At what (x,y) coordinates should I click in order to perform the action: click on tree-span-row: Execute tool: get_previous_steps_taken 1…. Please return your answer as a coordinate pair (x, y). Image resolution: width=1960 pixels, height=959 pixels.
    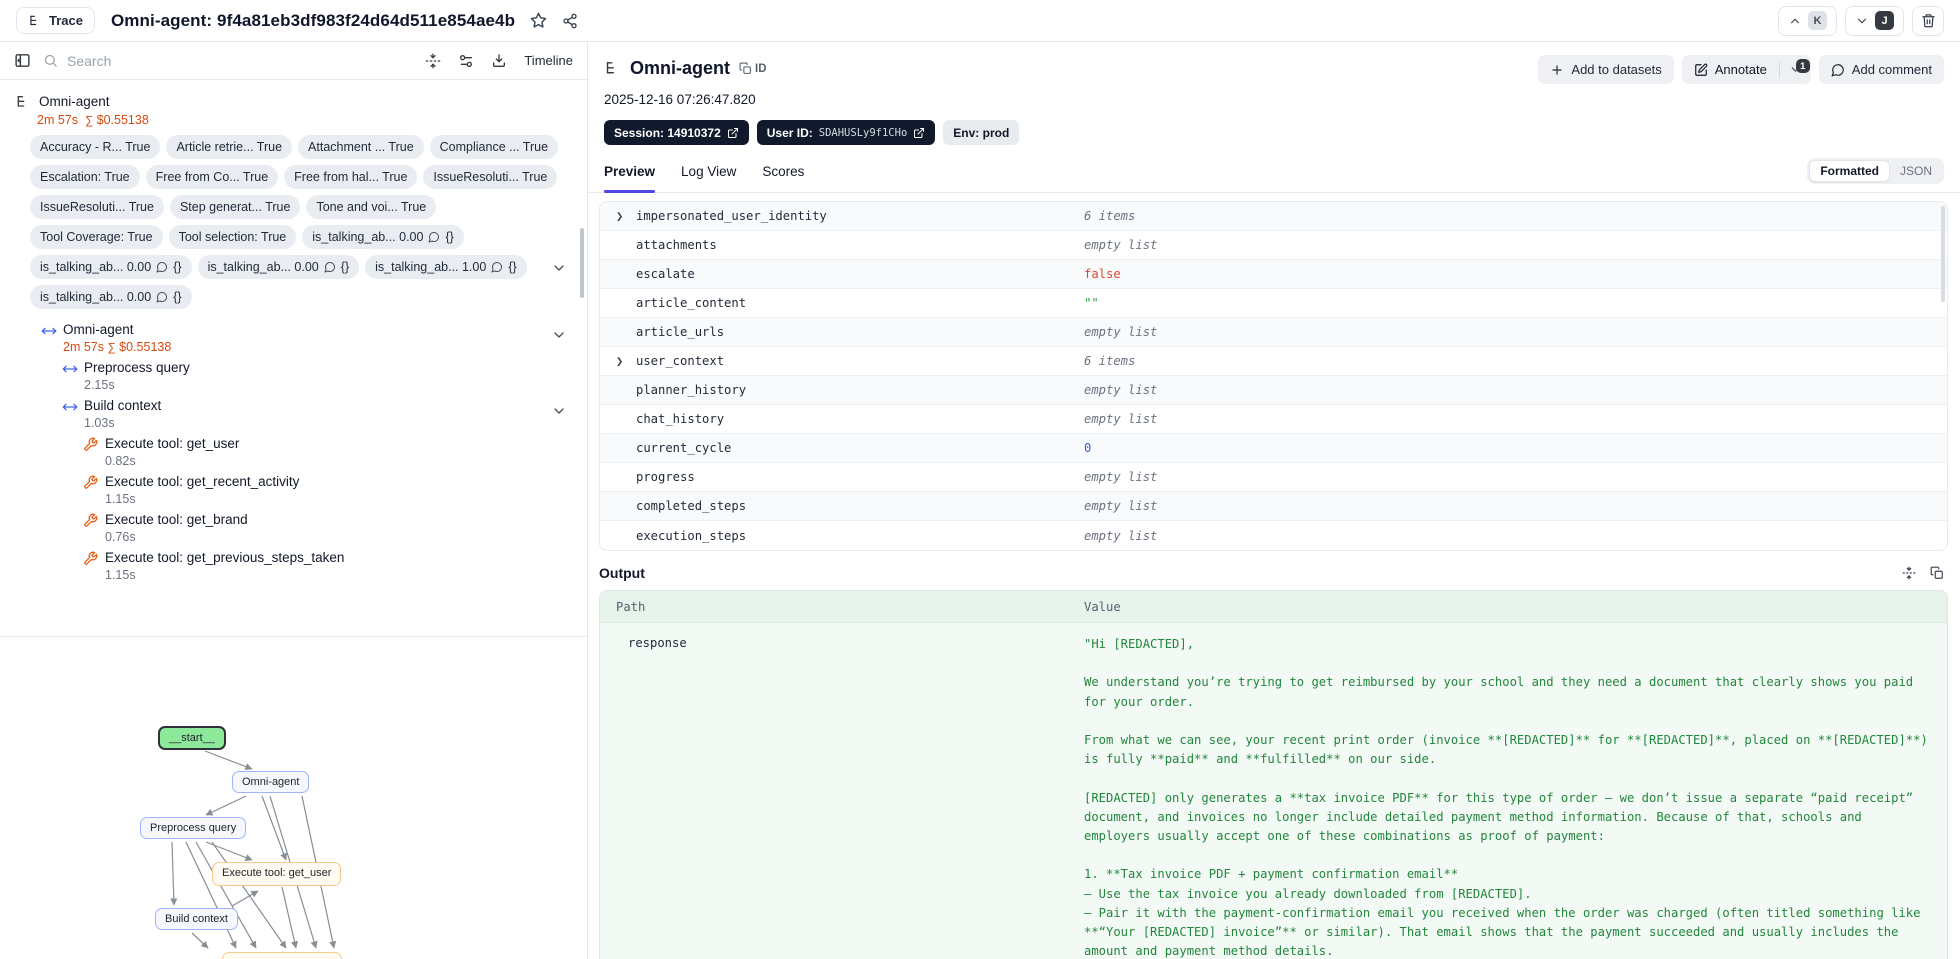
    Looking at the image, I should click on (293, 566).